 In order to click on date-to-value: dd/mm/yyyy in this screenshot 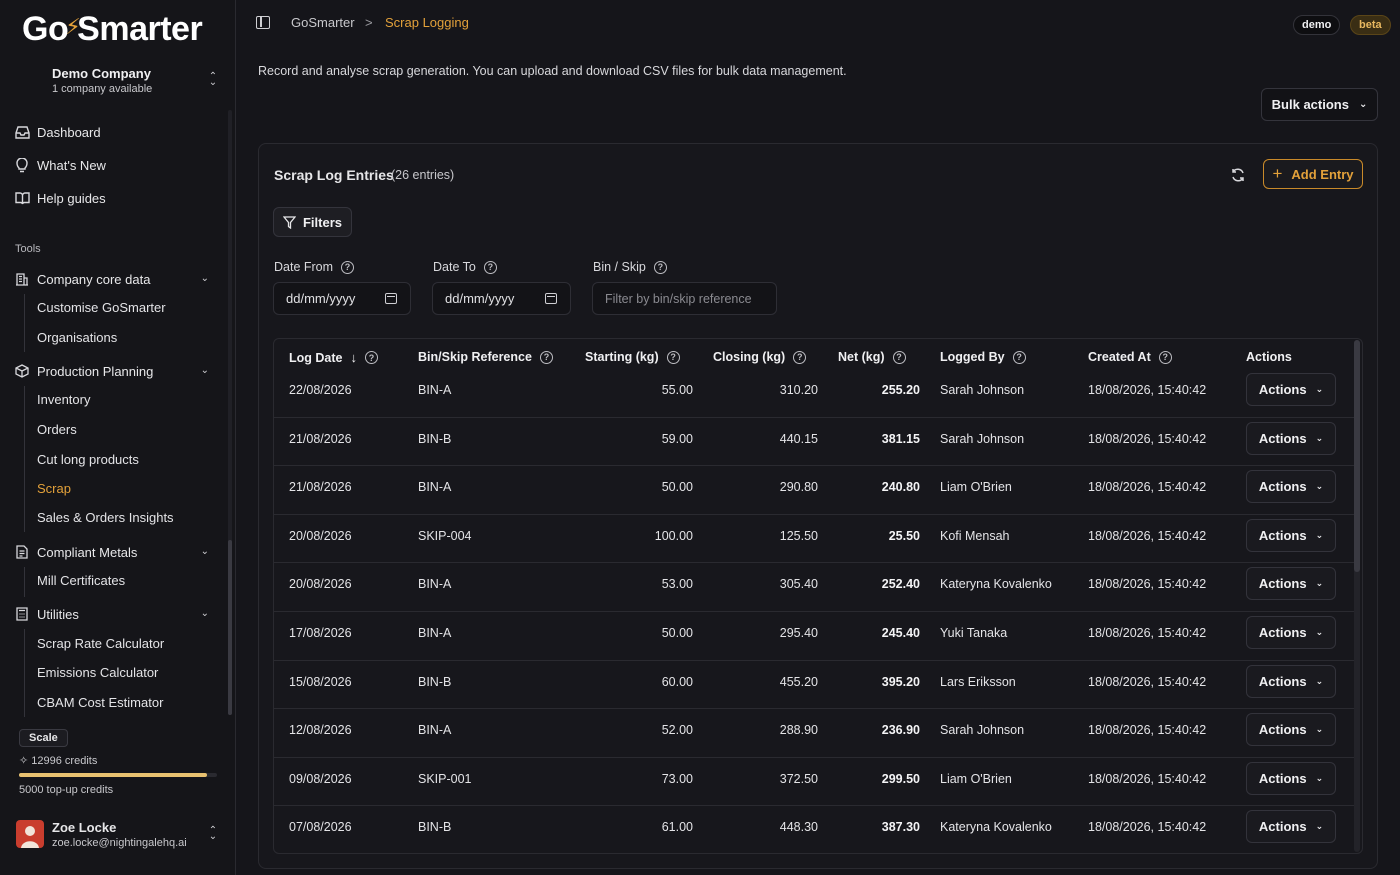, I will do `click(480, 298)`.